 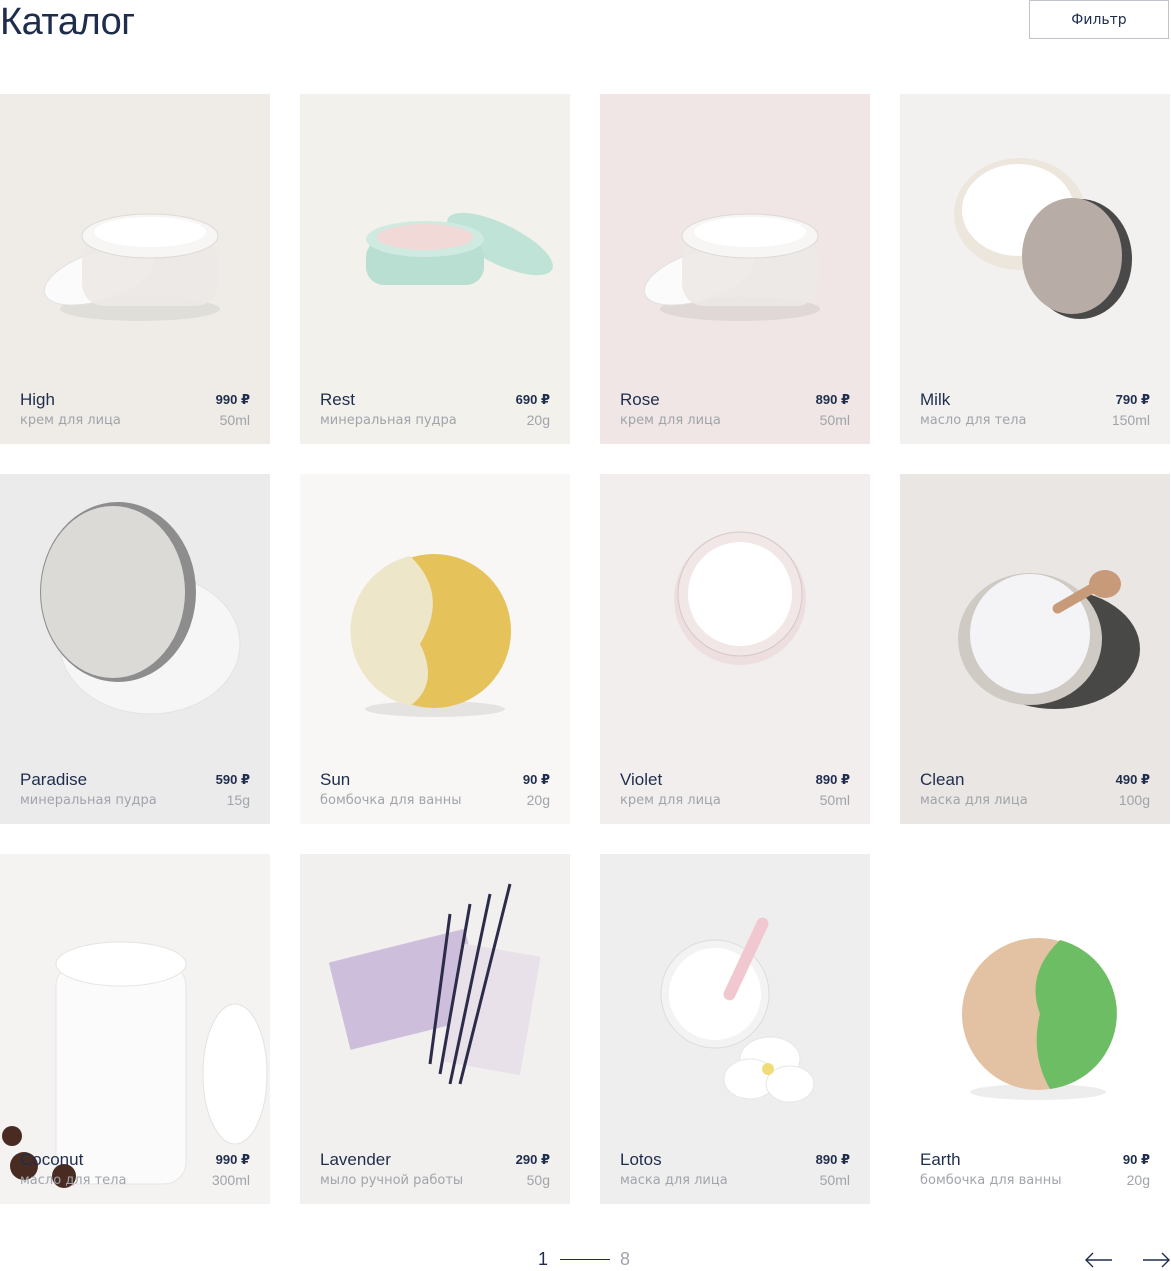 I want to click on product-card: Rest минеральная пудра 690 ₽ 20g, so click(x=435, y=269).